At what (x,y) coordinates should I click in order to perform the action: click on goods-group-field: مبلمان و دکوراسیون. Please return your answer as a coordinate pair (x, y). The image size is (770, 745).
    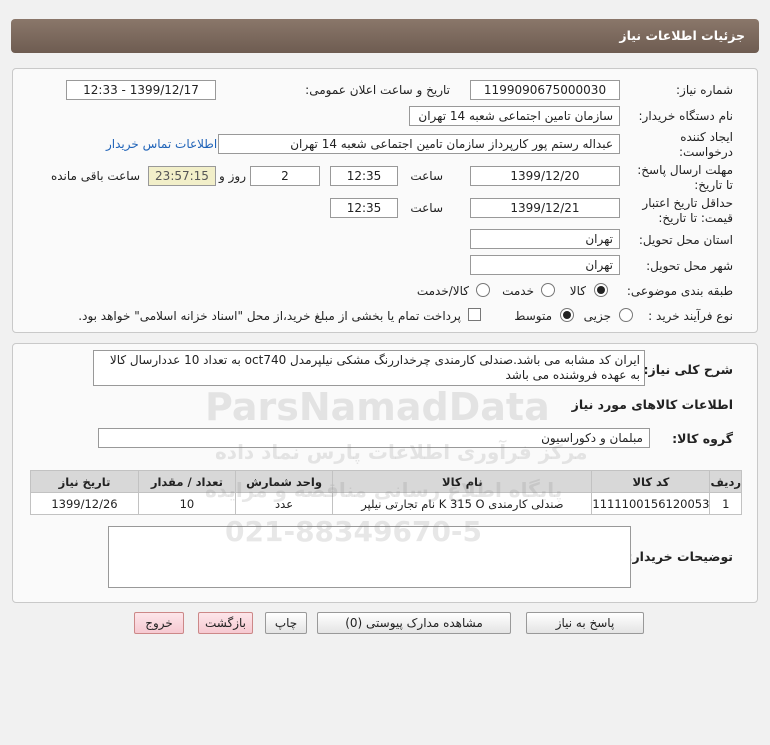
    Looking at the image, I should click on (374, 438).